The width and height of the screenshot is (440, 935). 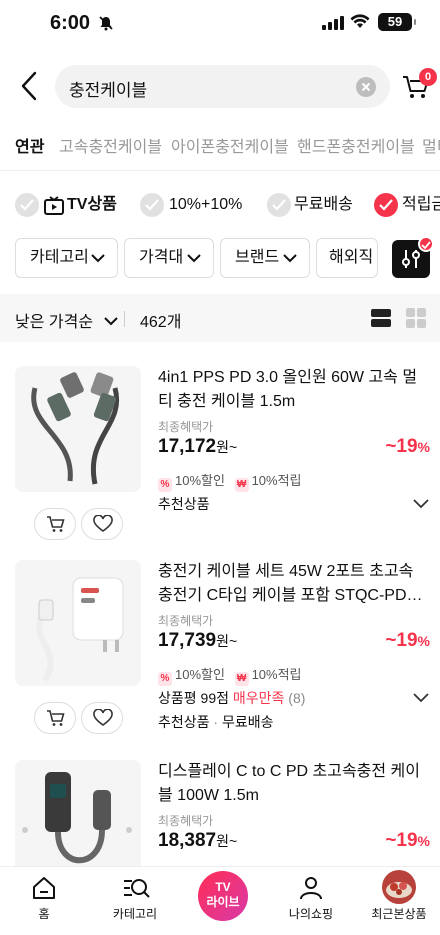 What do you see at coordinates (311, 901) in the screenshot?
I see `nav-my-shopping: 나의쇼핑` at bounding box center [311, 901].